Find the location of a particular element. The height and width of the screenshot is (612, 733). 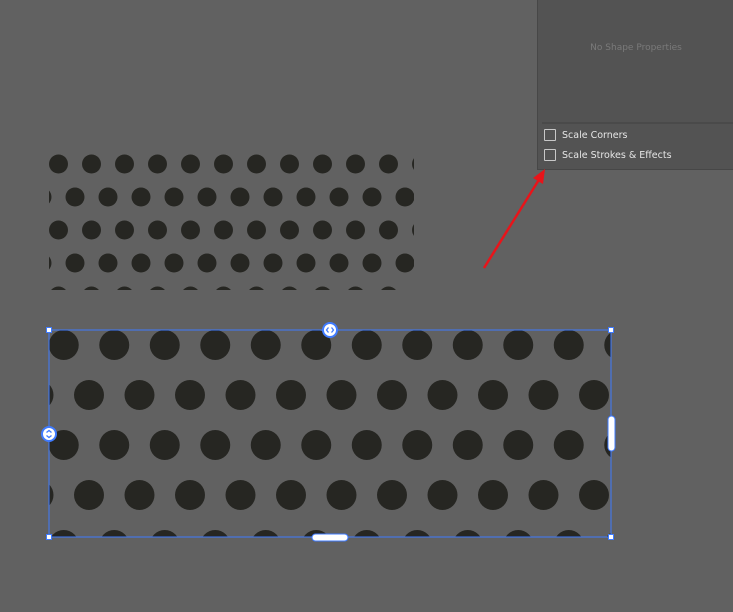

small-dot-pattern-shape is located at coordinates (231, 221).